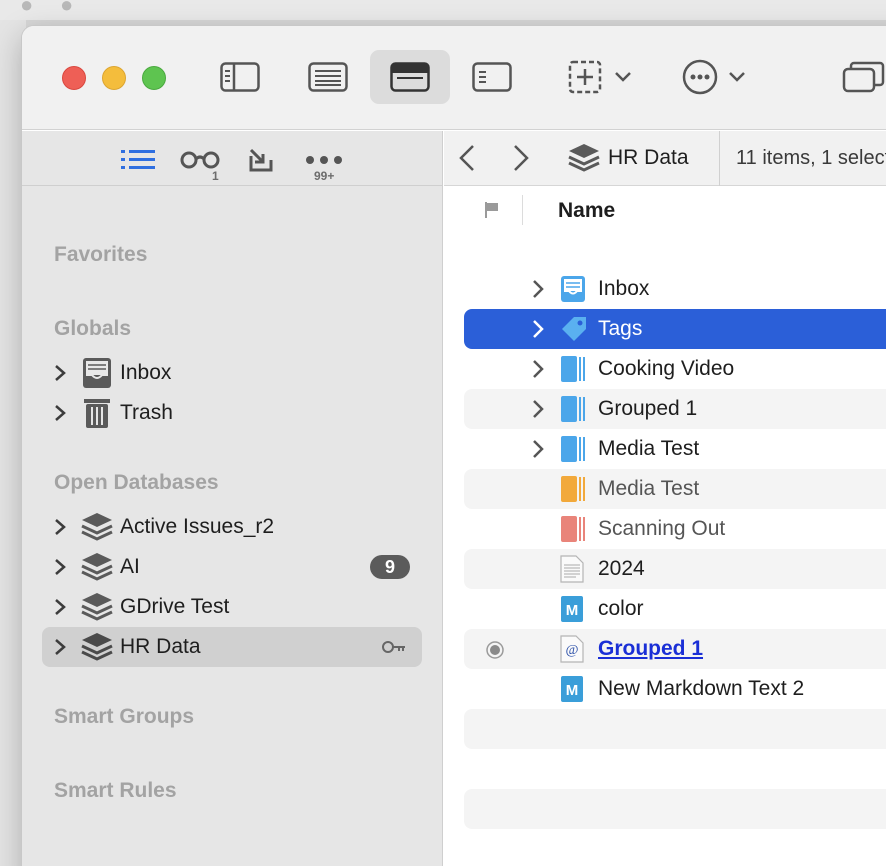 This screenshot has height=866, width=886. What do you see at coordinates (232, 158) in the screenshot?
I see `sidebar-tabs: 1 99+` at bounding box center [232, 158].